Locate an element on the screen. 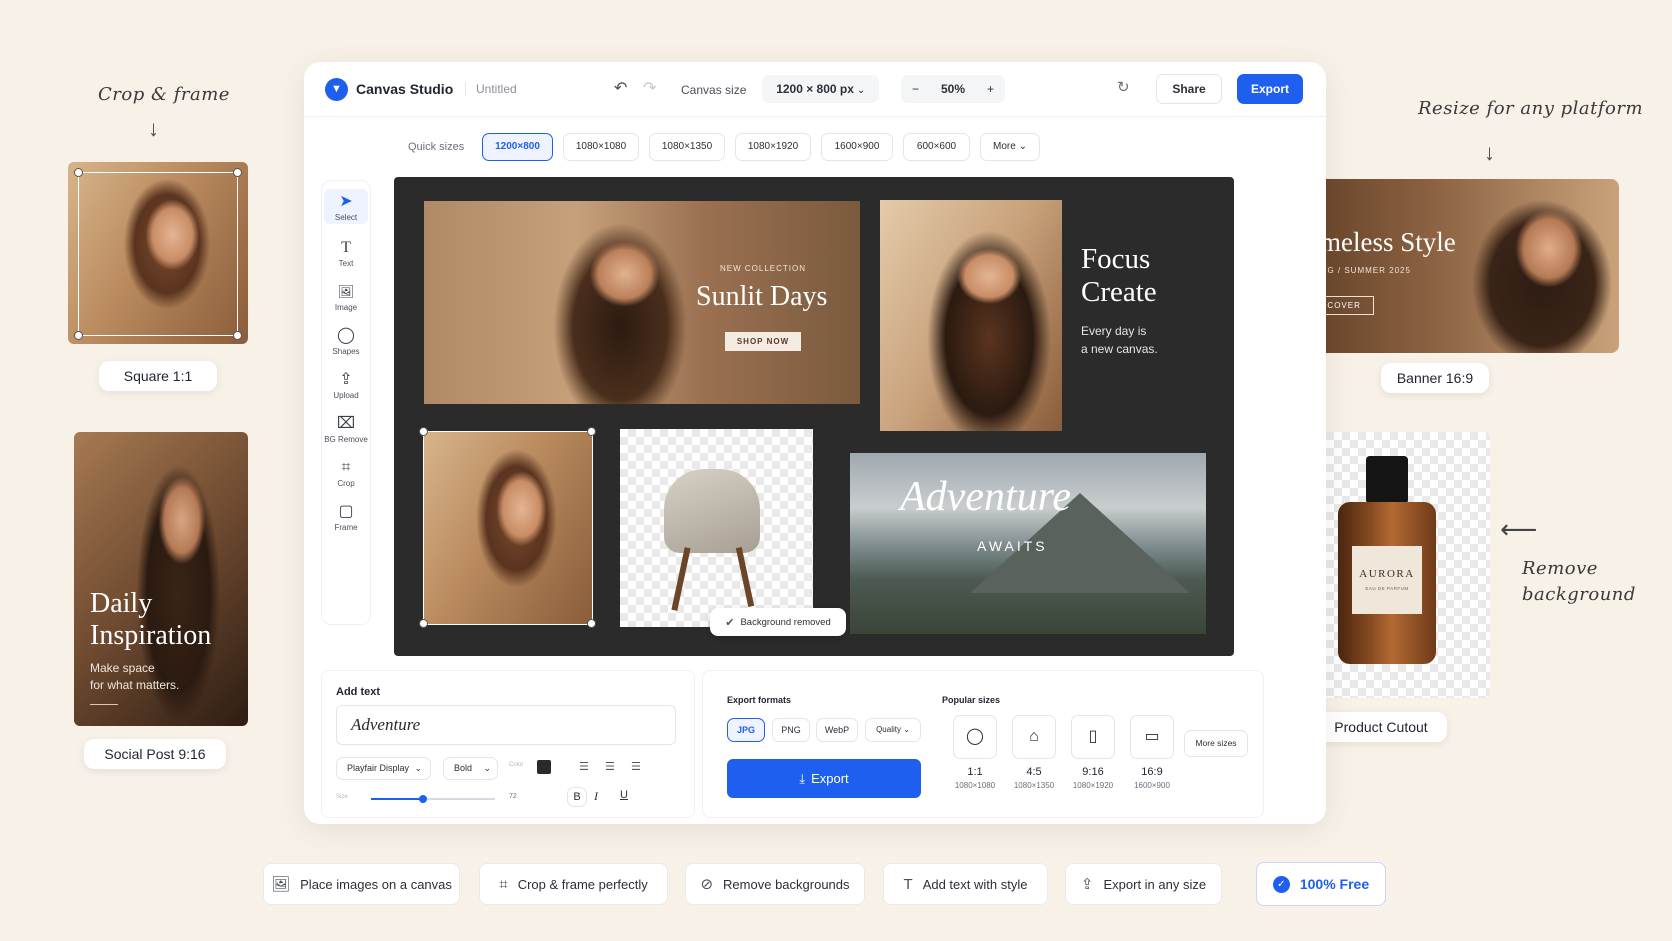 Image resolution: width=1672 pixels, height=941 pixels. image-icon: 🖼 is located at coordinates (346, 291).